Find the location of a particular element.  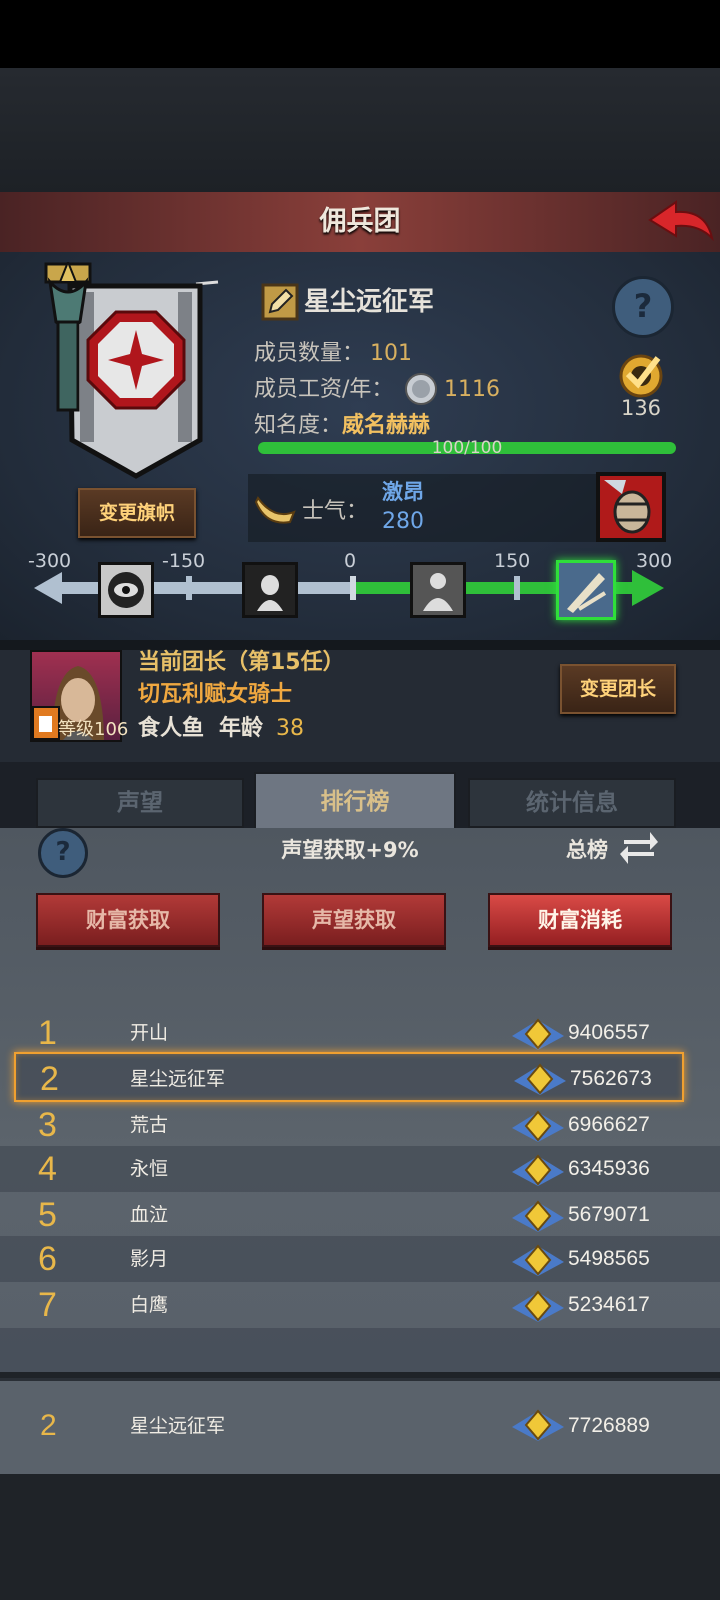

fame-label: 知名度： is located at coordinates (298, 425).